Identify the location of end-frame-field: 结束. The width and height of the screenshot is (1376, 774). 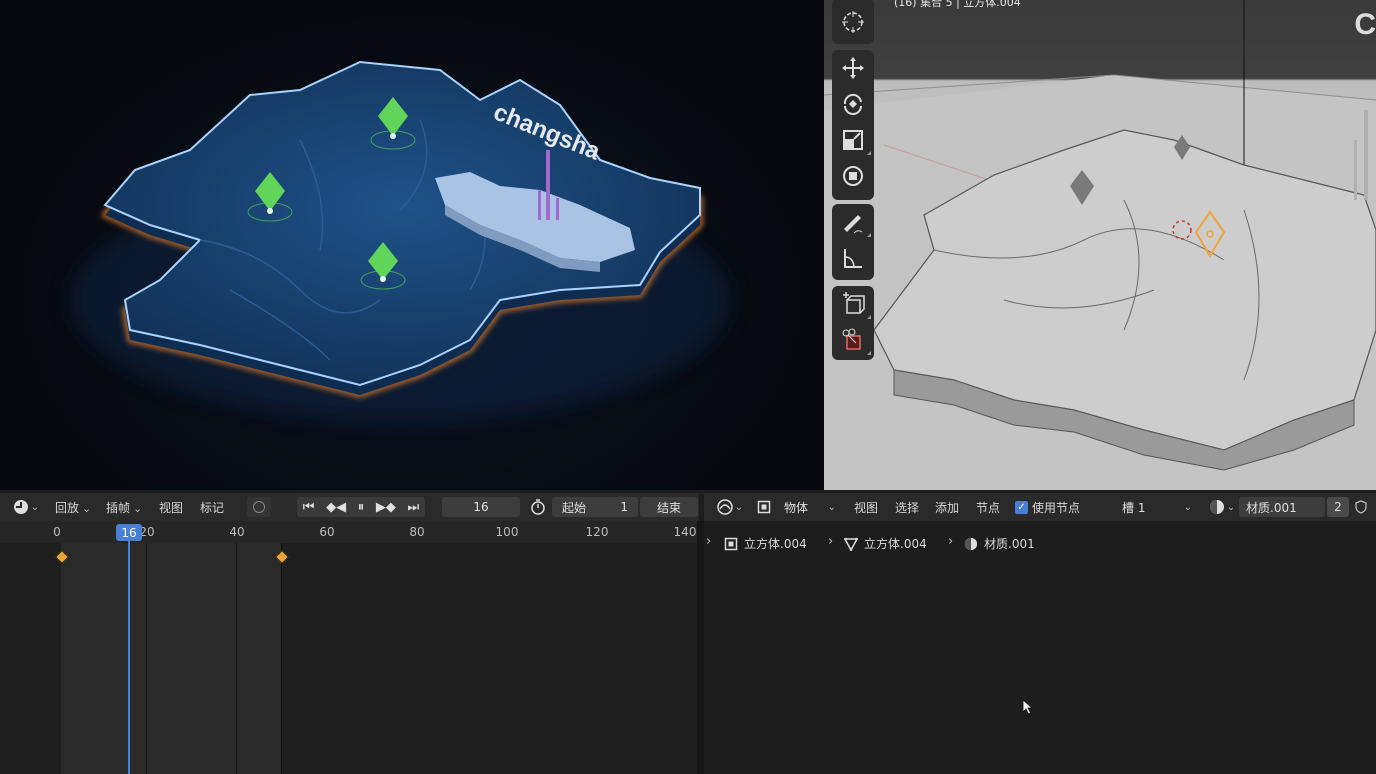
(669, 507).